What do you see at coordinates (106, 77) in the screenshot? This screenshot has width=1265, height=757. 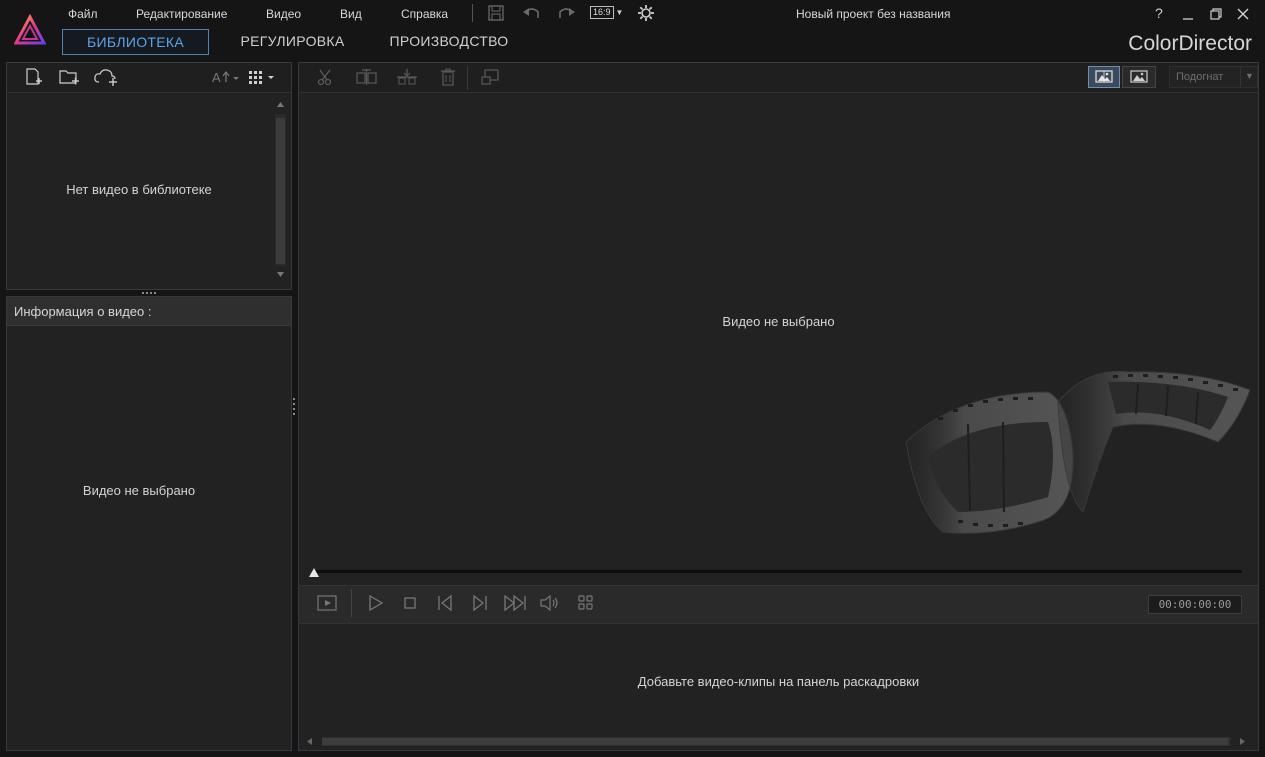 I see `cloud-import-icon` at bounding box center [106, 77].